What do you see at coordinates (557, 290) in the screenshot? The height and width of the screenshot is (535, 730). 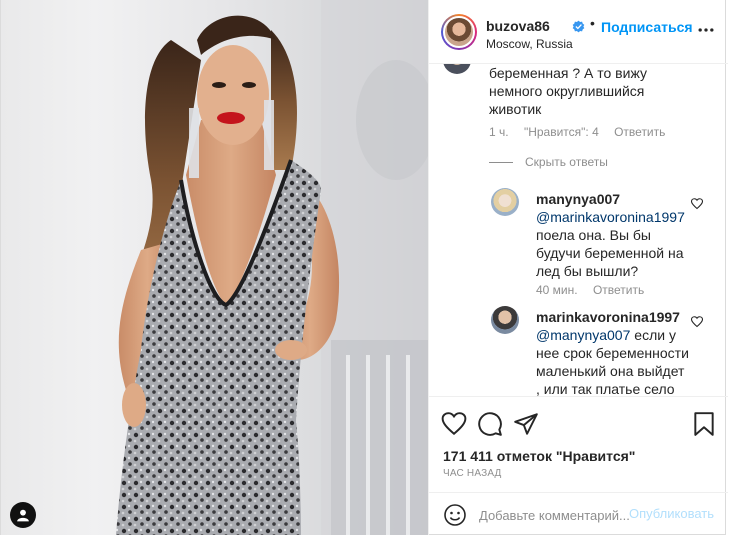 I see `reply-time: 40 мин.` at bounding box center [557, 290].